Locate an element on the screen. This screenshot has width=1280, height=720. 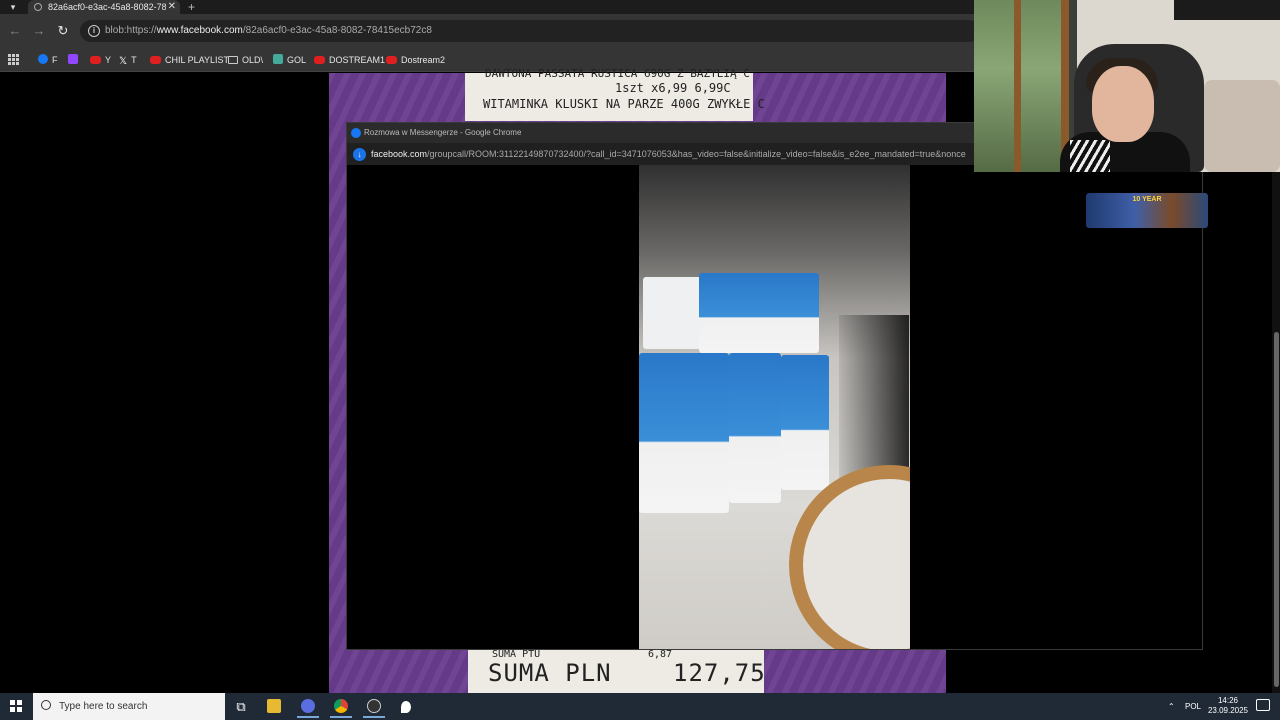
receipt-suma-label: SUMA PLN is located at coordinates (550, 673).